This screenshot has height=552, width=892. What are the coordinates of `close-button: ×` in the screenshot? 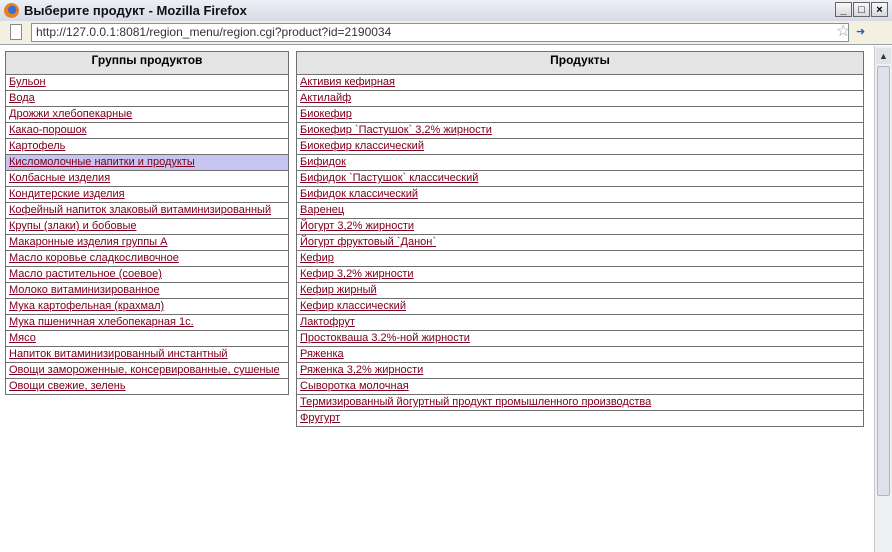 It's located at (879, 9).